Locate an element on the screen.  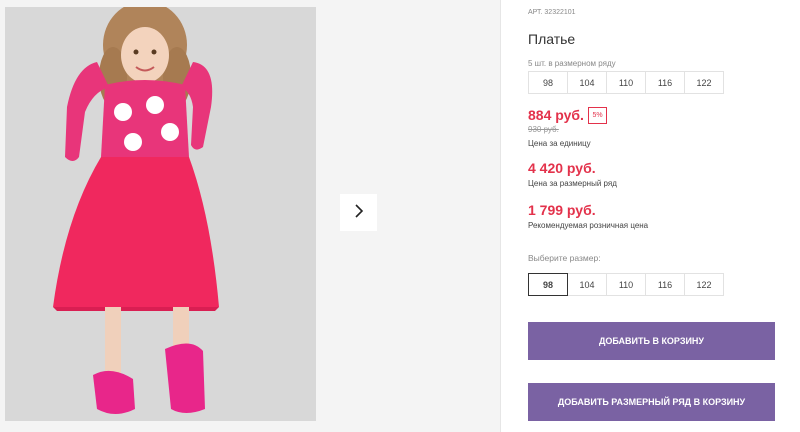
series-size-cell: 122 is located at coordinates (704, 82).